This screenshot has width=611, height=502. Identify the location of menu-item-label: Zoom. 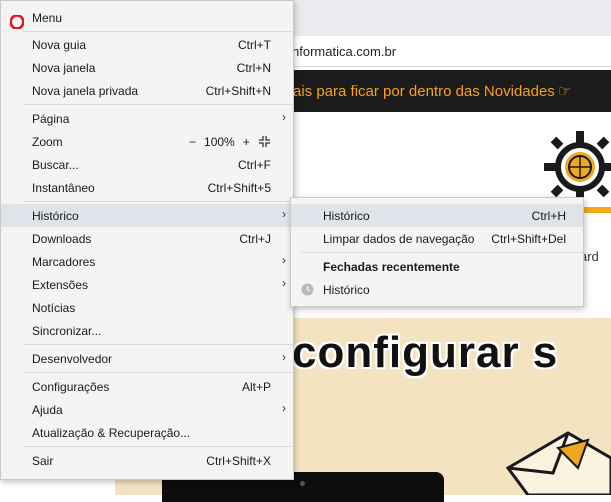
(47, 142).